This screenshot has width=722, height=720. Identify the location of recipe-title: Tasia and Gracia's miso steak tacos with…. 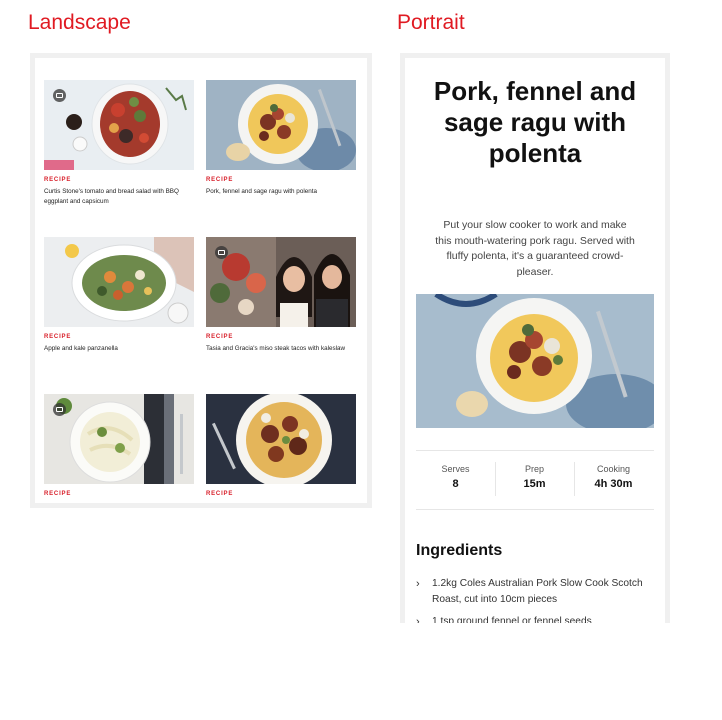
(281, 349).